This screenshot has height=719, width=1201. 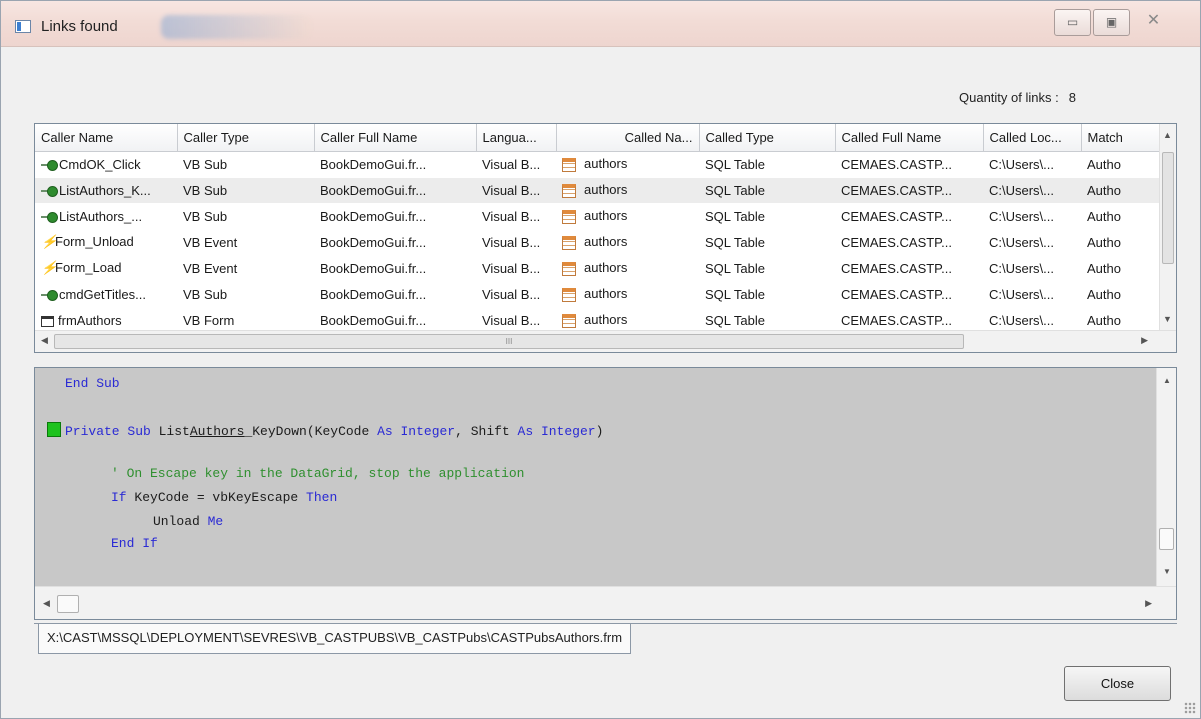 I want to click on cell-caller-name: ⚡Form_Unload, so click(x=106, y=242).